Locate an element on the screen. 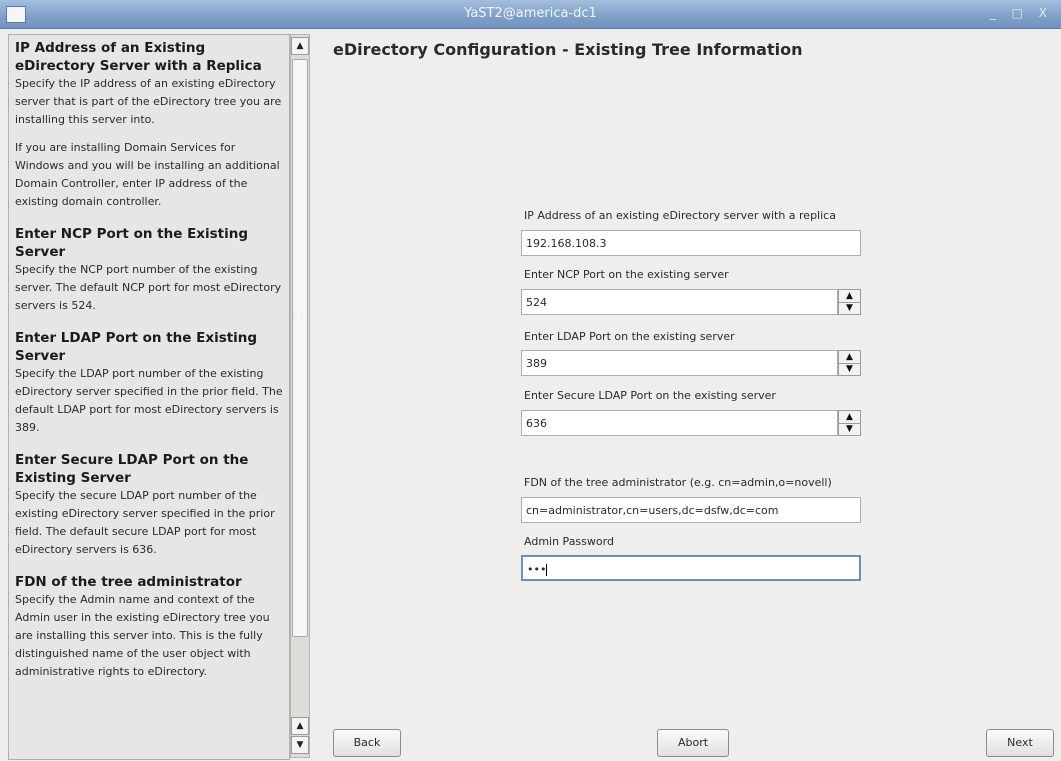 This screenshot has height=761, width=1061. scroll-down-icon: ▼ is located at coordinates (300, 745).